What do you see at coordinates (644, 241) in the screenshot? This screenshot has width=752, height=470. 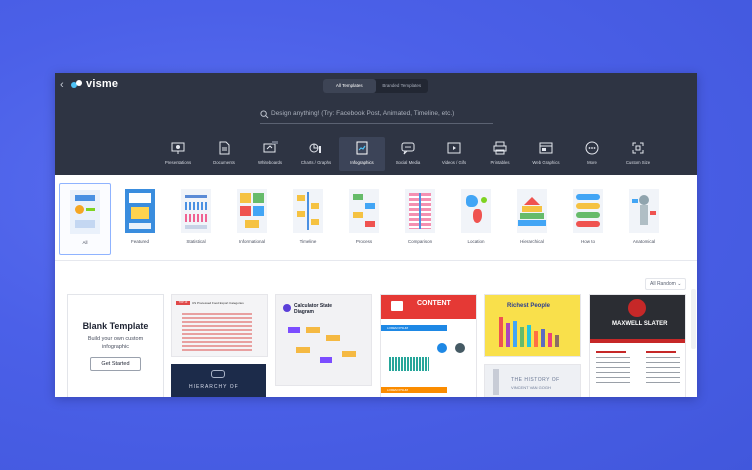 I see `subcategory-label: Anatomical` at bounding box center [644, 241].